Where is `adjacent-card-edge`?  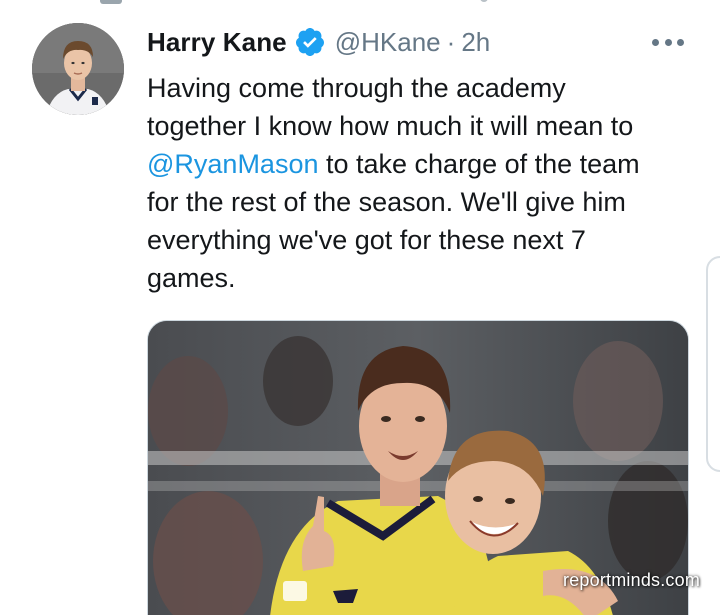 adjacent-card-edge is located at coordinates (713, 364).